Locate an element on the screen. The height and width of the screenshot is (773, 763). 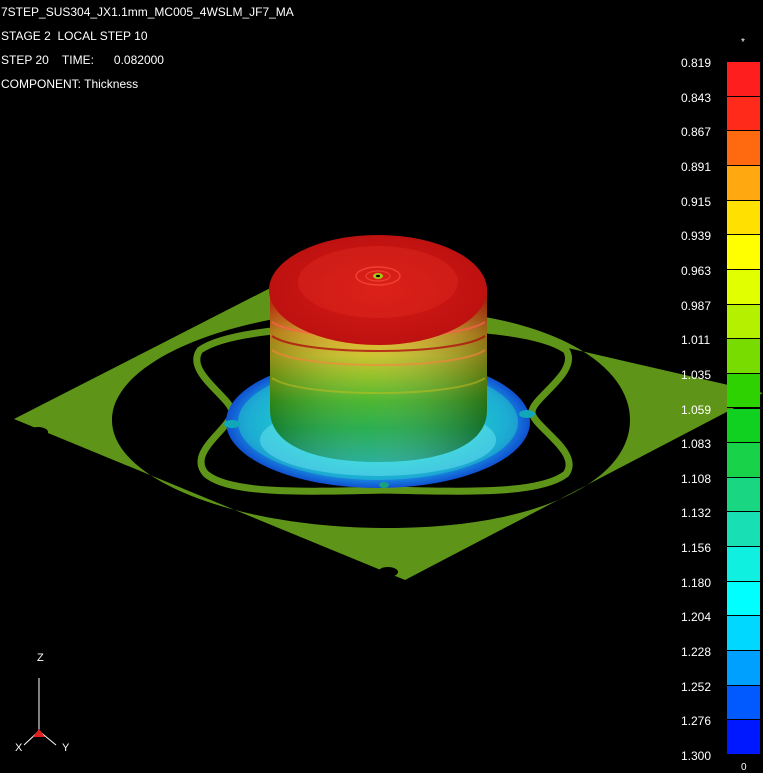
legend-tick-label: 1.132 is located at coordinates (696, 513).